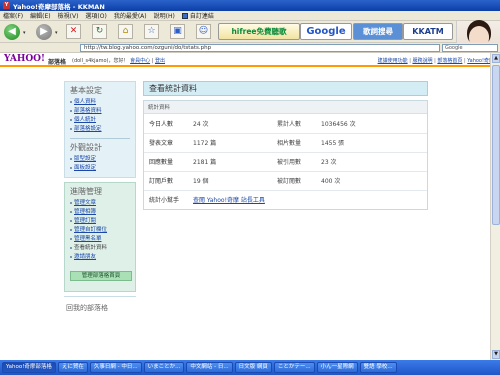 The image size is (500, 375). Describe the element at coordinates (100, 111) in the screenshot. I see `sidebar-item-blog-info: 部落格資料` at that location.